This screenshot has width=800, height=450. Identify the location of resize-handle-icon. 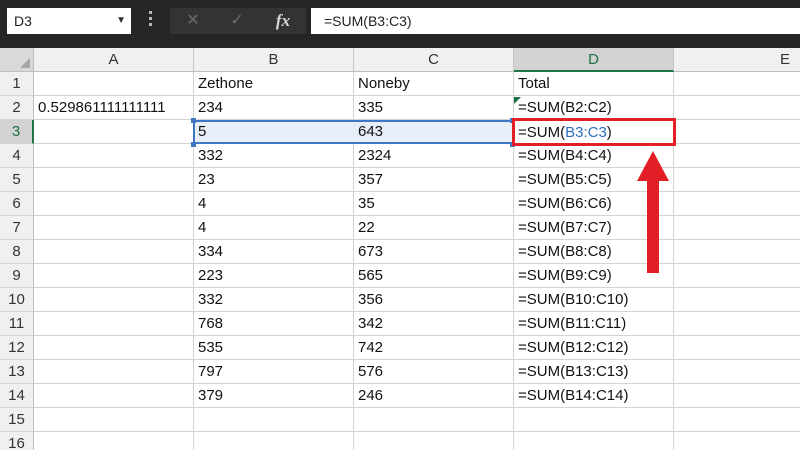
(151, 20).